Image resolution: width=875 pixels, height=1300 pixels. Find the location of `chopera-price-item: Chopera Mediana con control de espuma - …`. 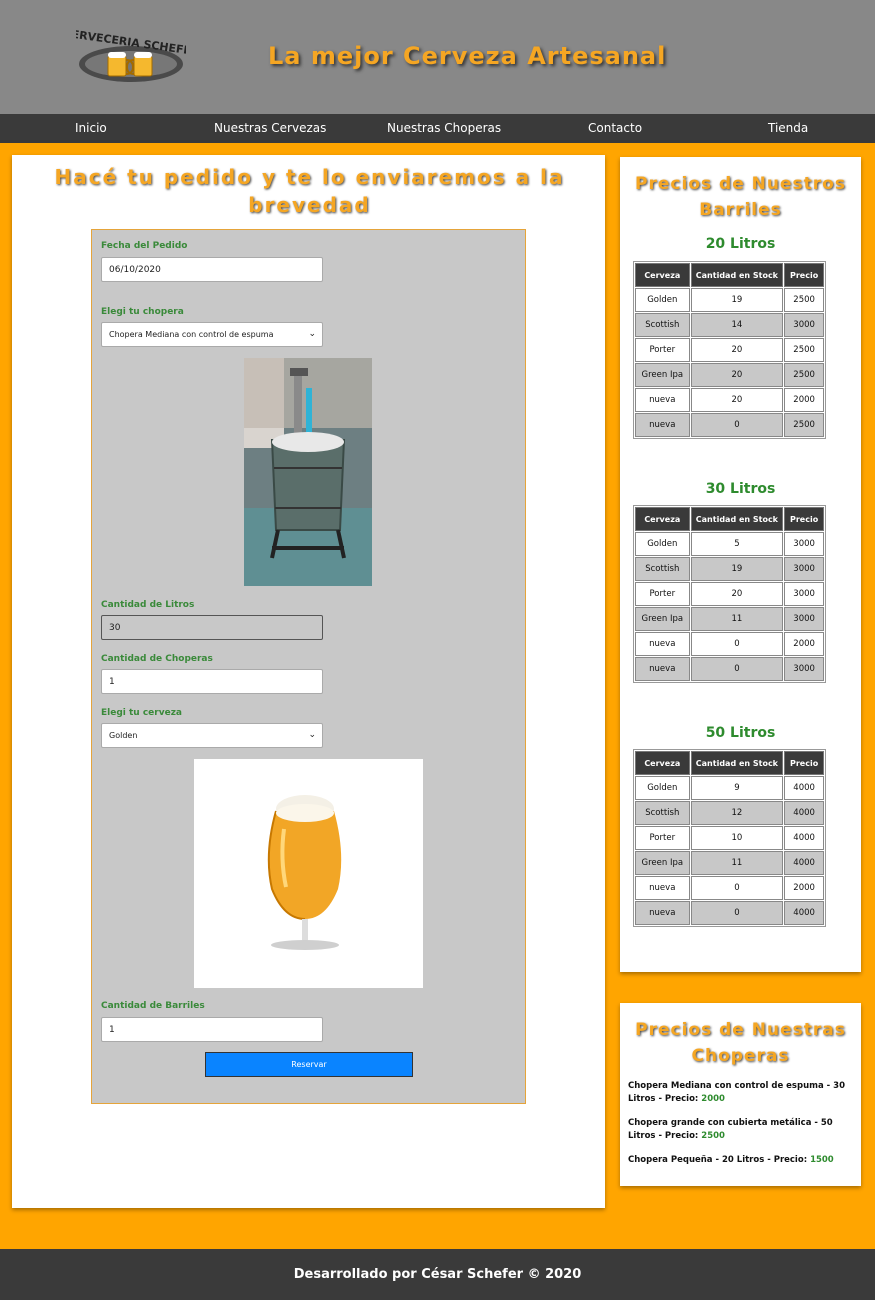

chopera-price-item: Chopera Mediana con control de espuma - … is located at coordinates (741, 1093).